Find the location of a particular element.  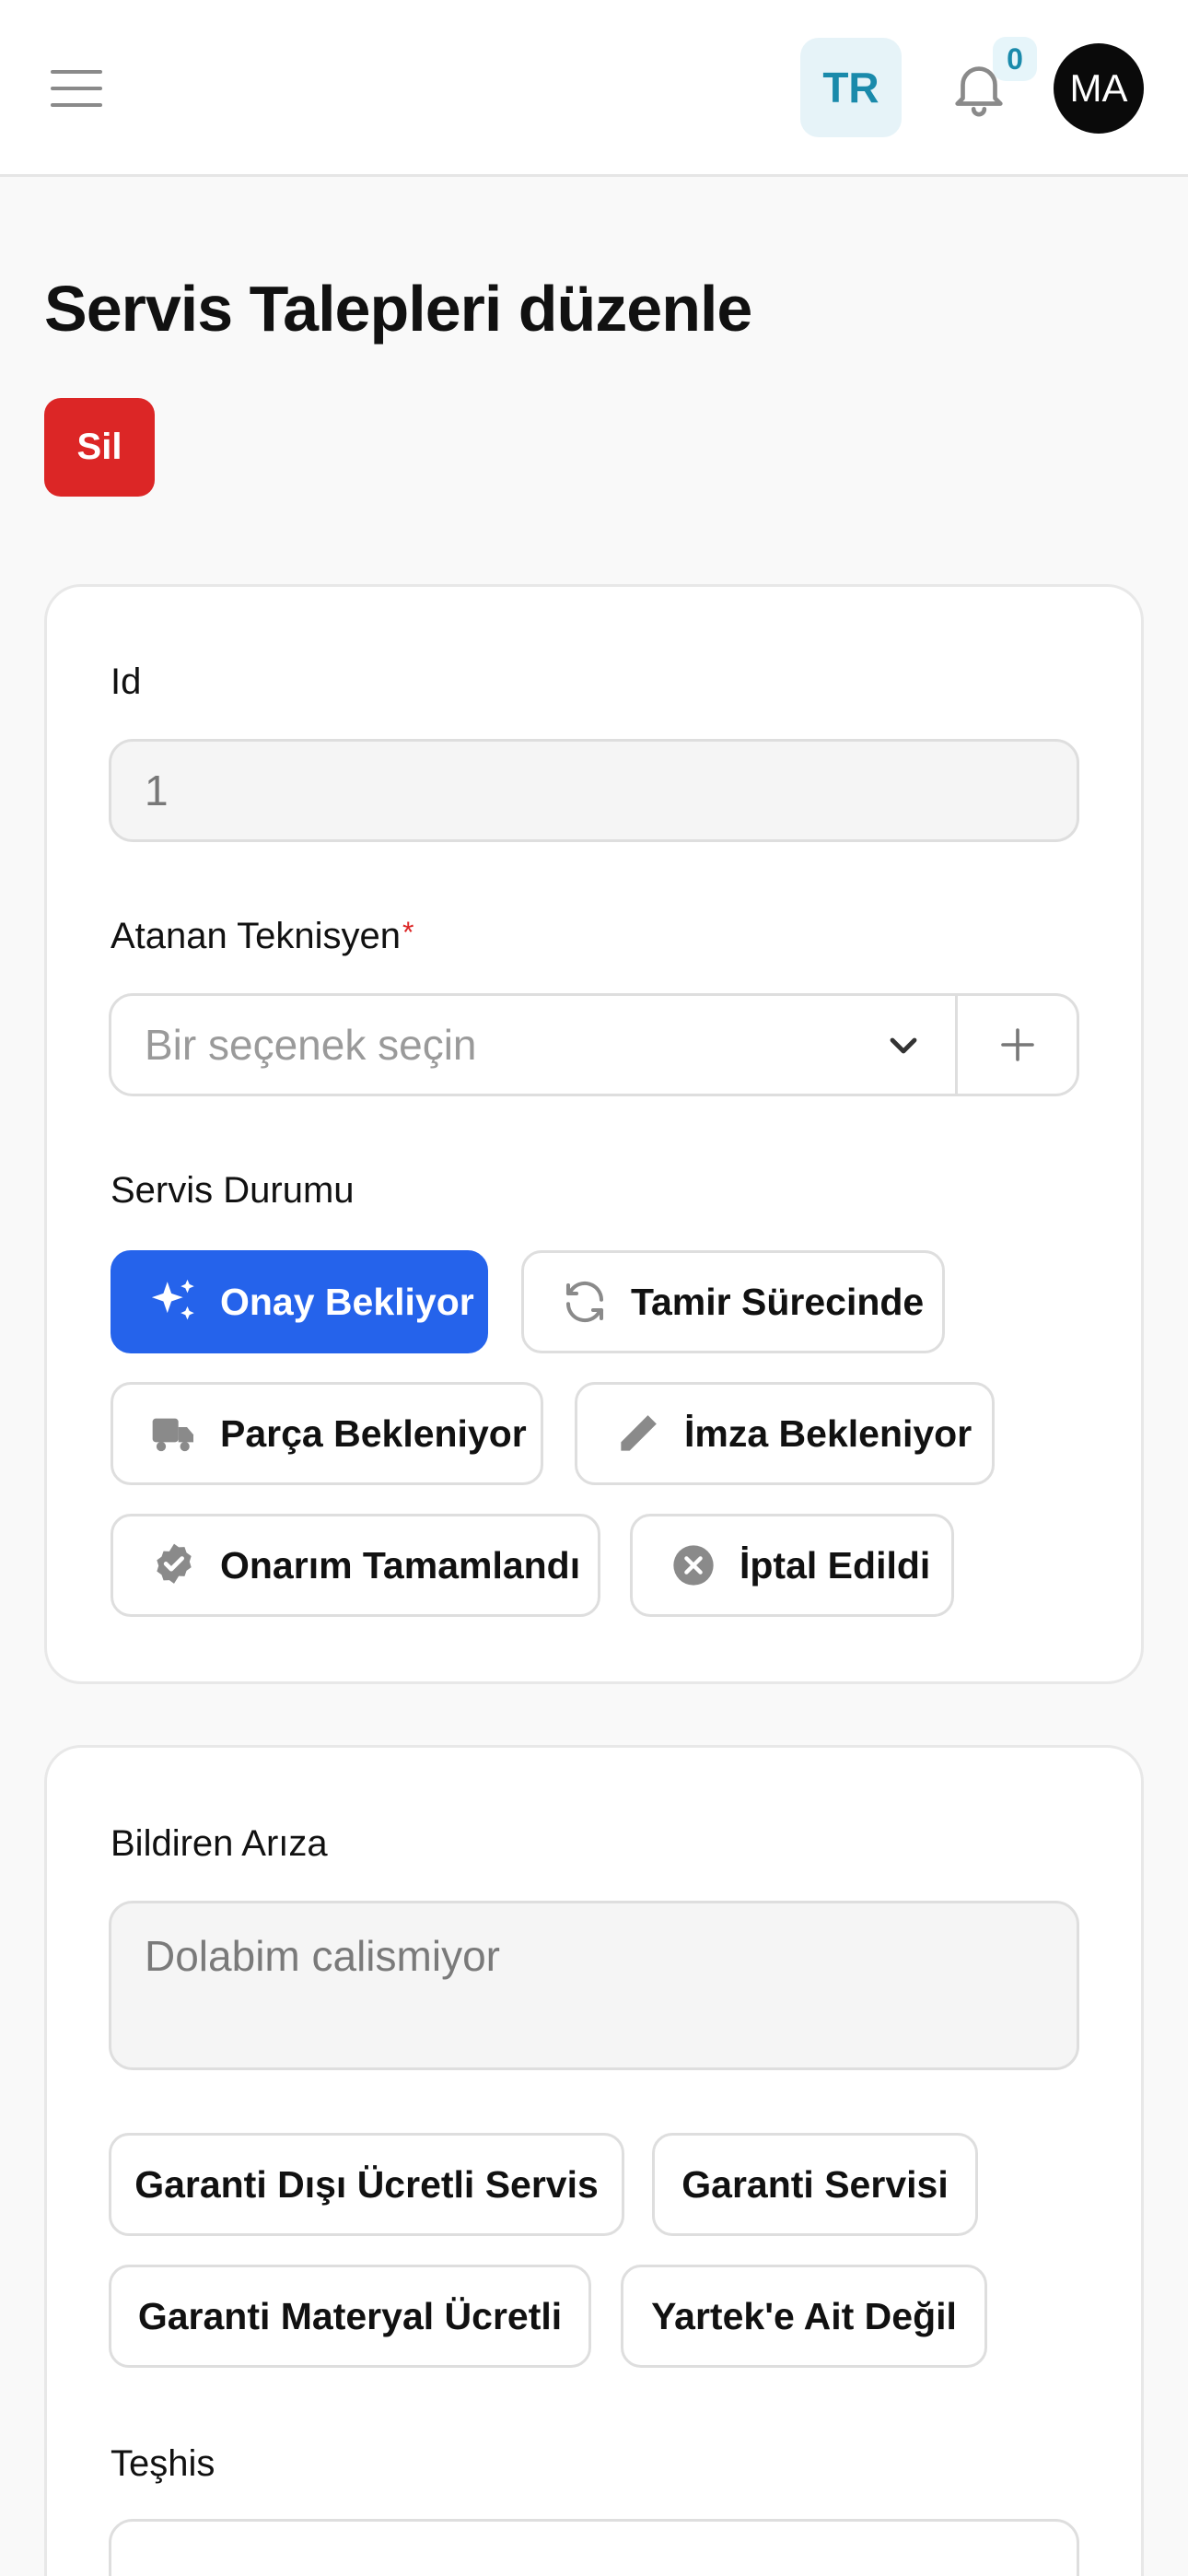

top-bar: TR 0 MA is located at coordinates (594, 88).